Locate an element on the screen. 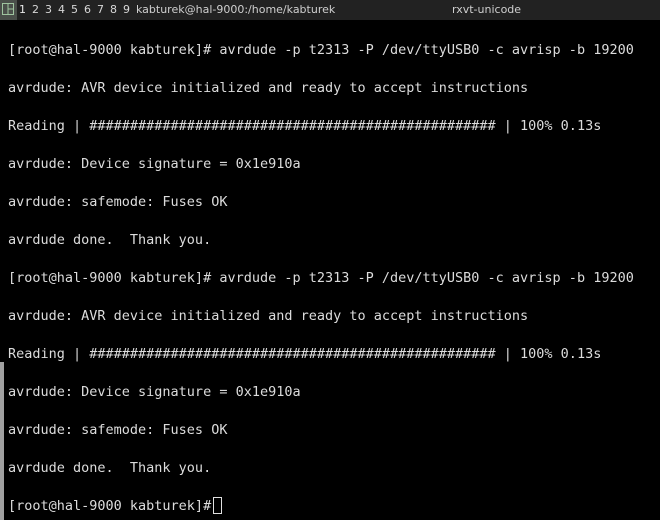 Image resolution: width=660 pixels, height=520 pixels. prompt-line: [root@hal-9000 kabturek]# is located at coordinates (115, 506).